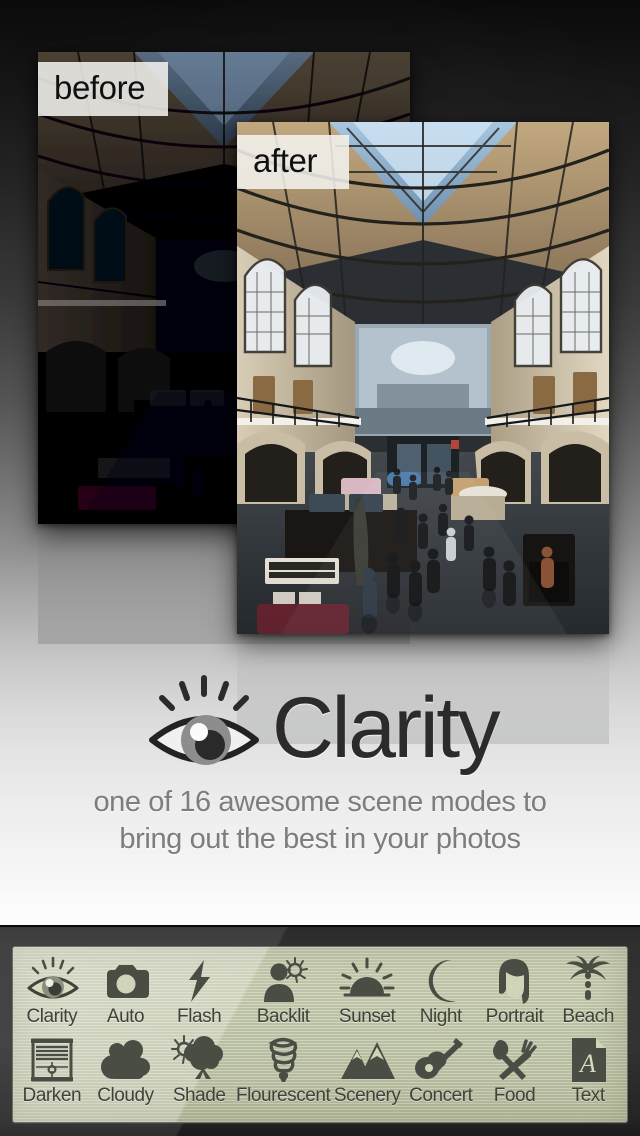 This screenshot has height=1136, width=640. Describe the element at coordinates (199, 1095) in the screenshot. I see `mode-label: Shade` at that location.